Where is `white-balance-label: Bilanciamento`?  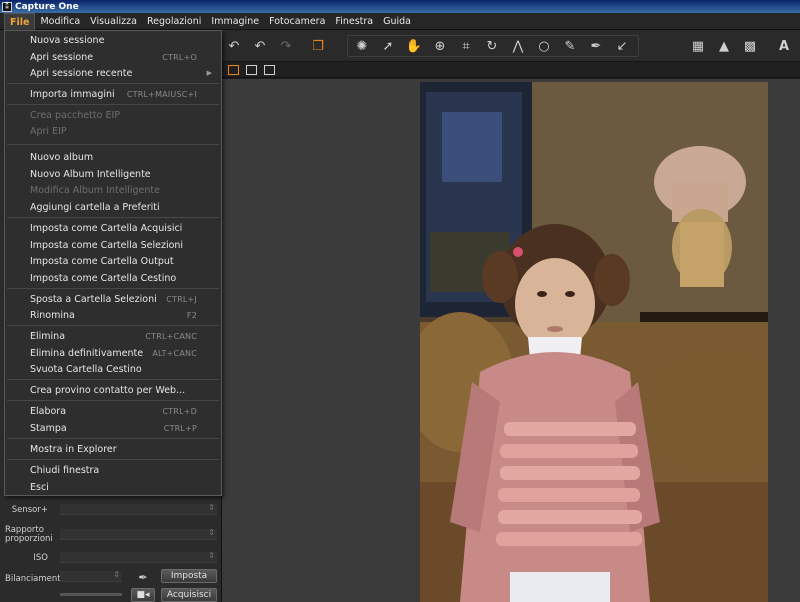 white-balance-label: Bilanciamento is located at coordinates (35, 578).